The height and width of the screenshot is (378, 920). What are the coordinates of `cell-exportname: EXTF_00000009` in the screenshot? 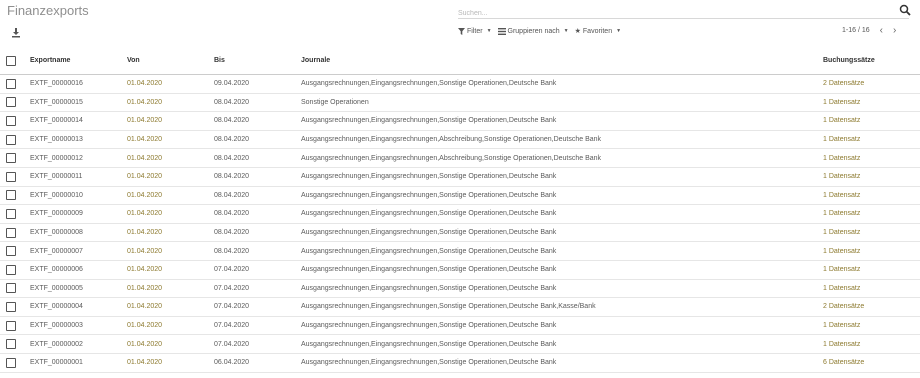 It's located at (78, 214).